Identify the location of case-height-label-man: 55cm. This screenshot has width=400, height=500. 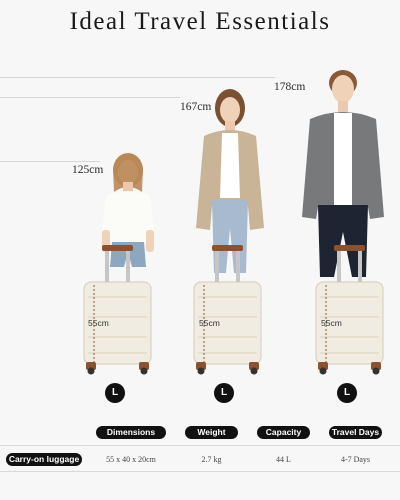
(331, 323).